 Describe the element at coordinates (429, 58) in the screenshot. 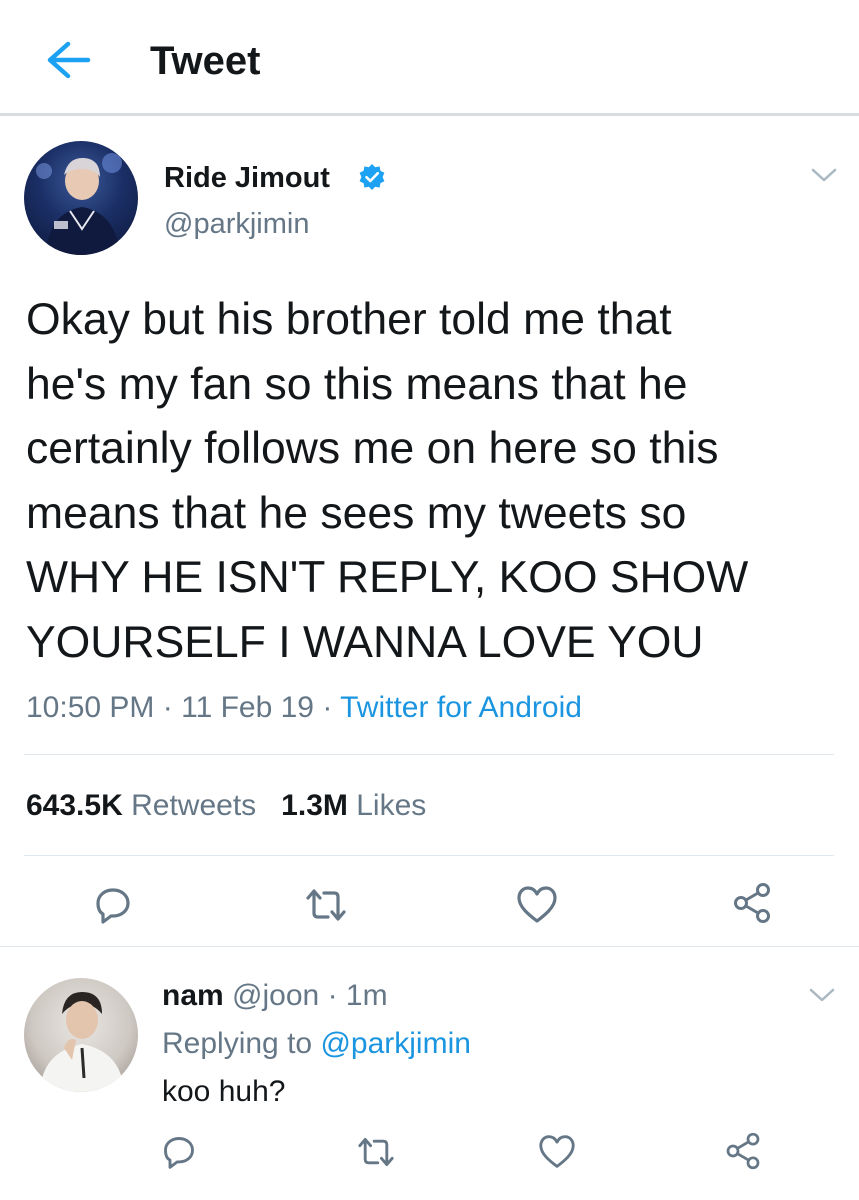

I see `top-bar` at that location.